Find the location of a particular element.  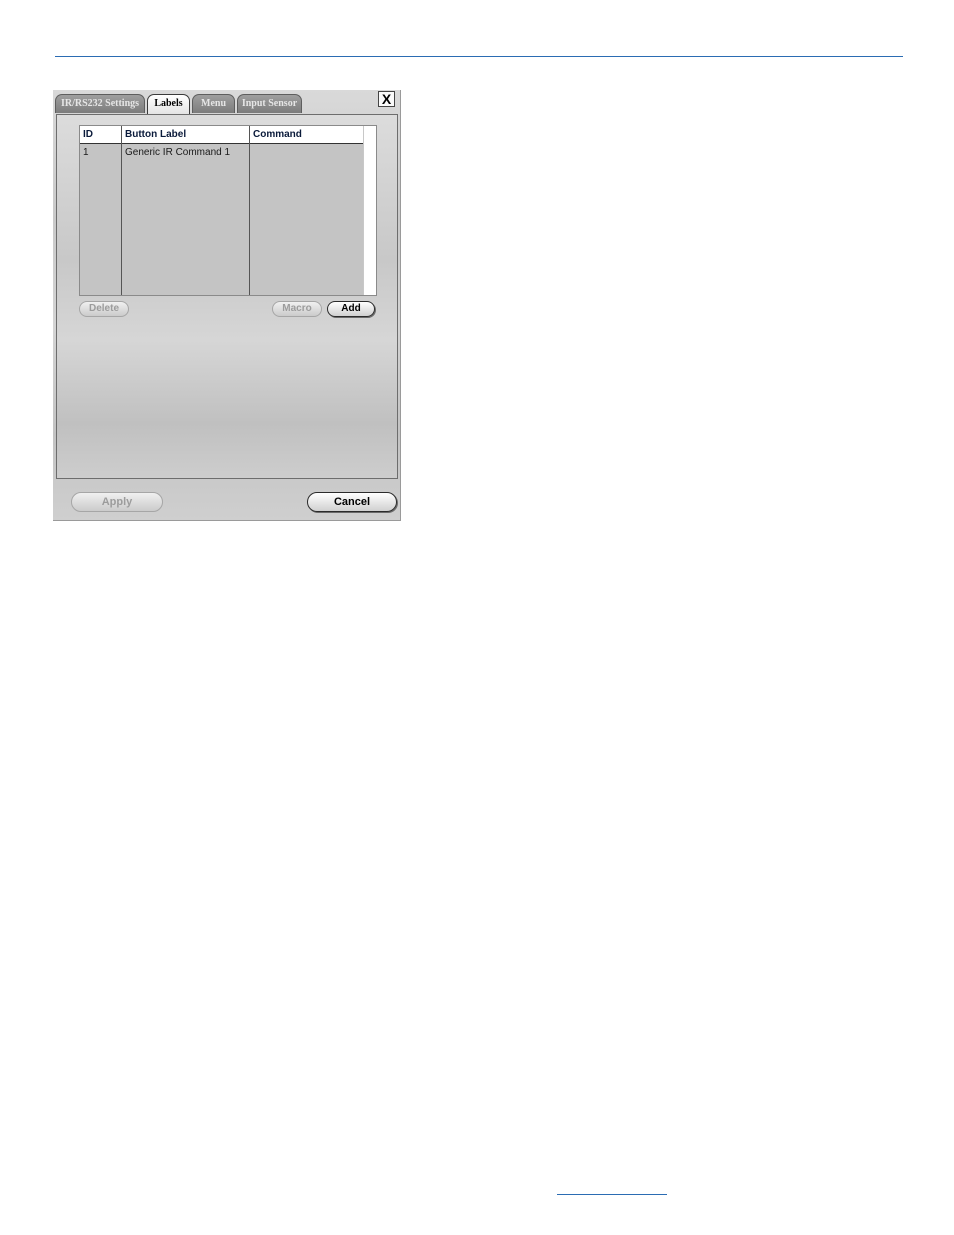

tab-menu: Menu is located at coordinates (213, 103).